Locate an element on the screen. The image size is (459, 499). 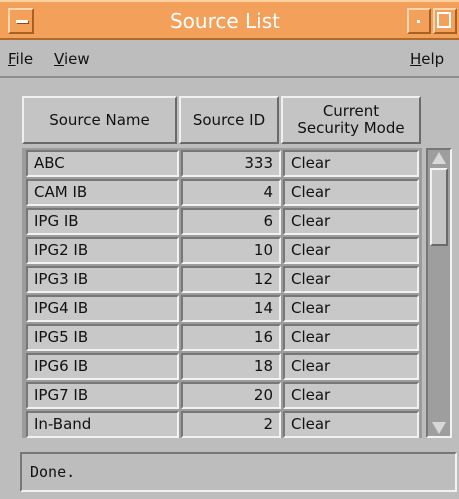
scroll-down-arrow-icon is located at coordinates (439, 427).